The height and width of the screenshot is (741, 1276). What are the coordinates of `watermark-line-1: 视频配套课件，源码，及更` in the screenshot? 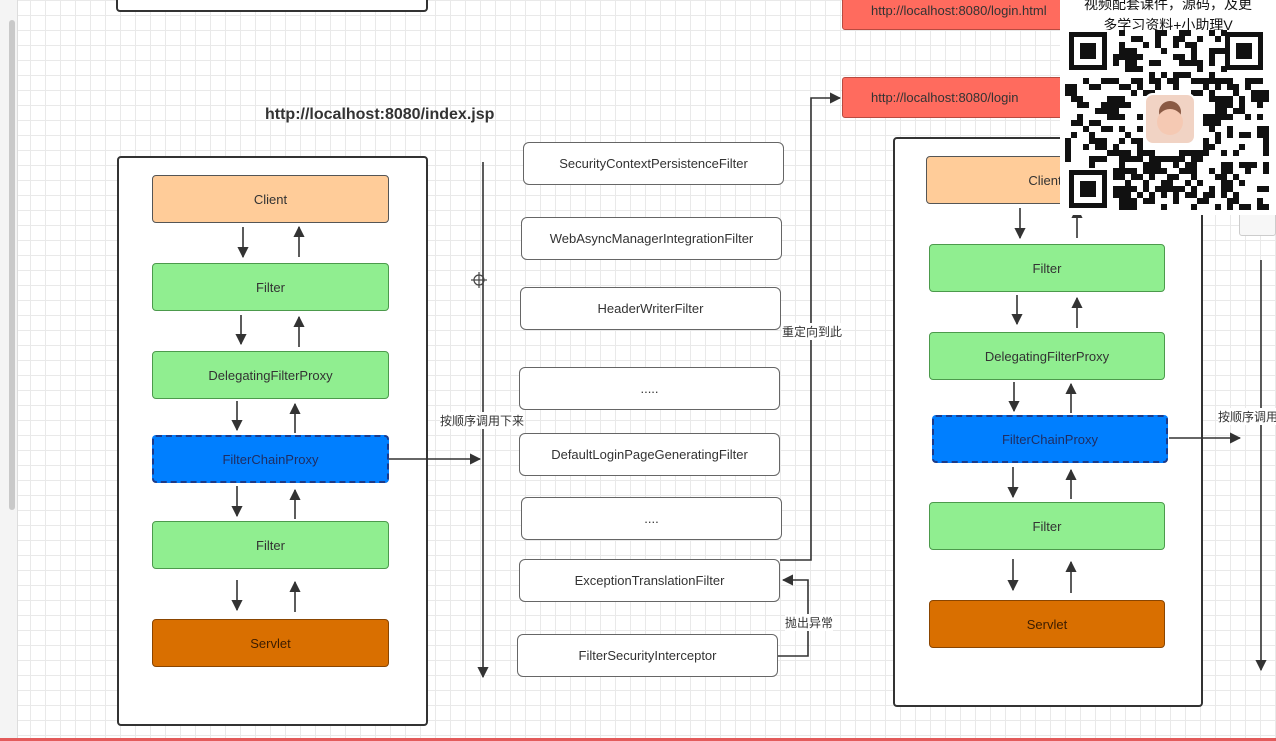 It's located at (1168, 6).